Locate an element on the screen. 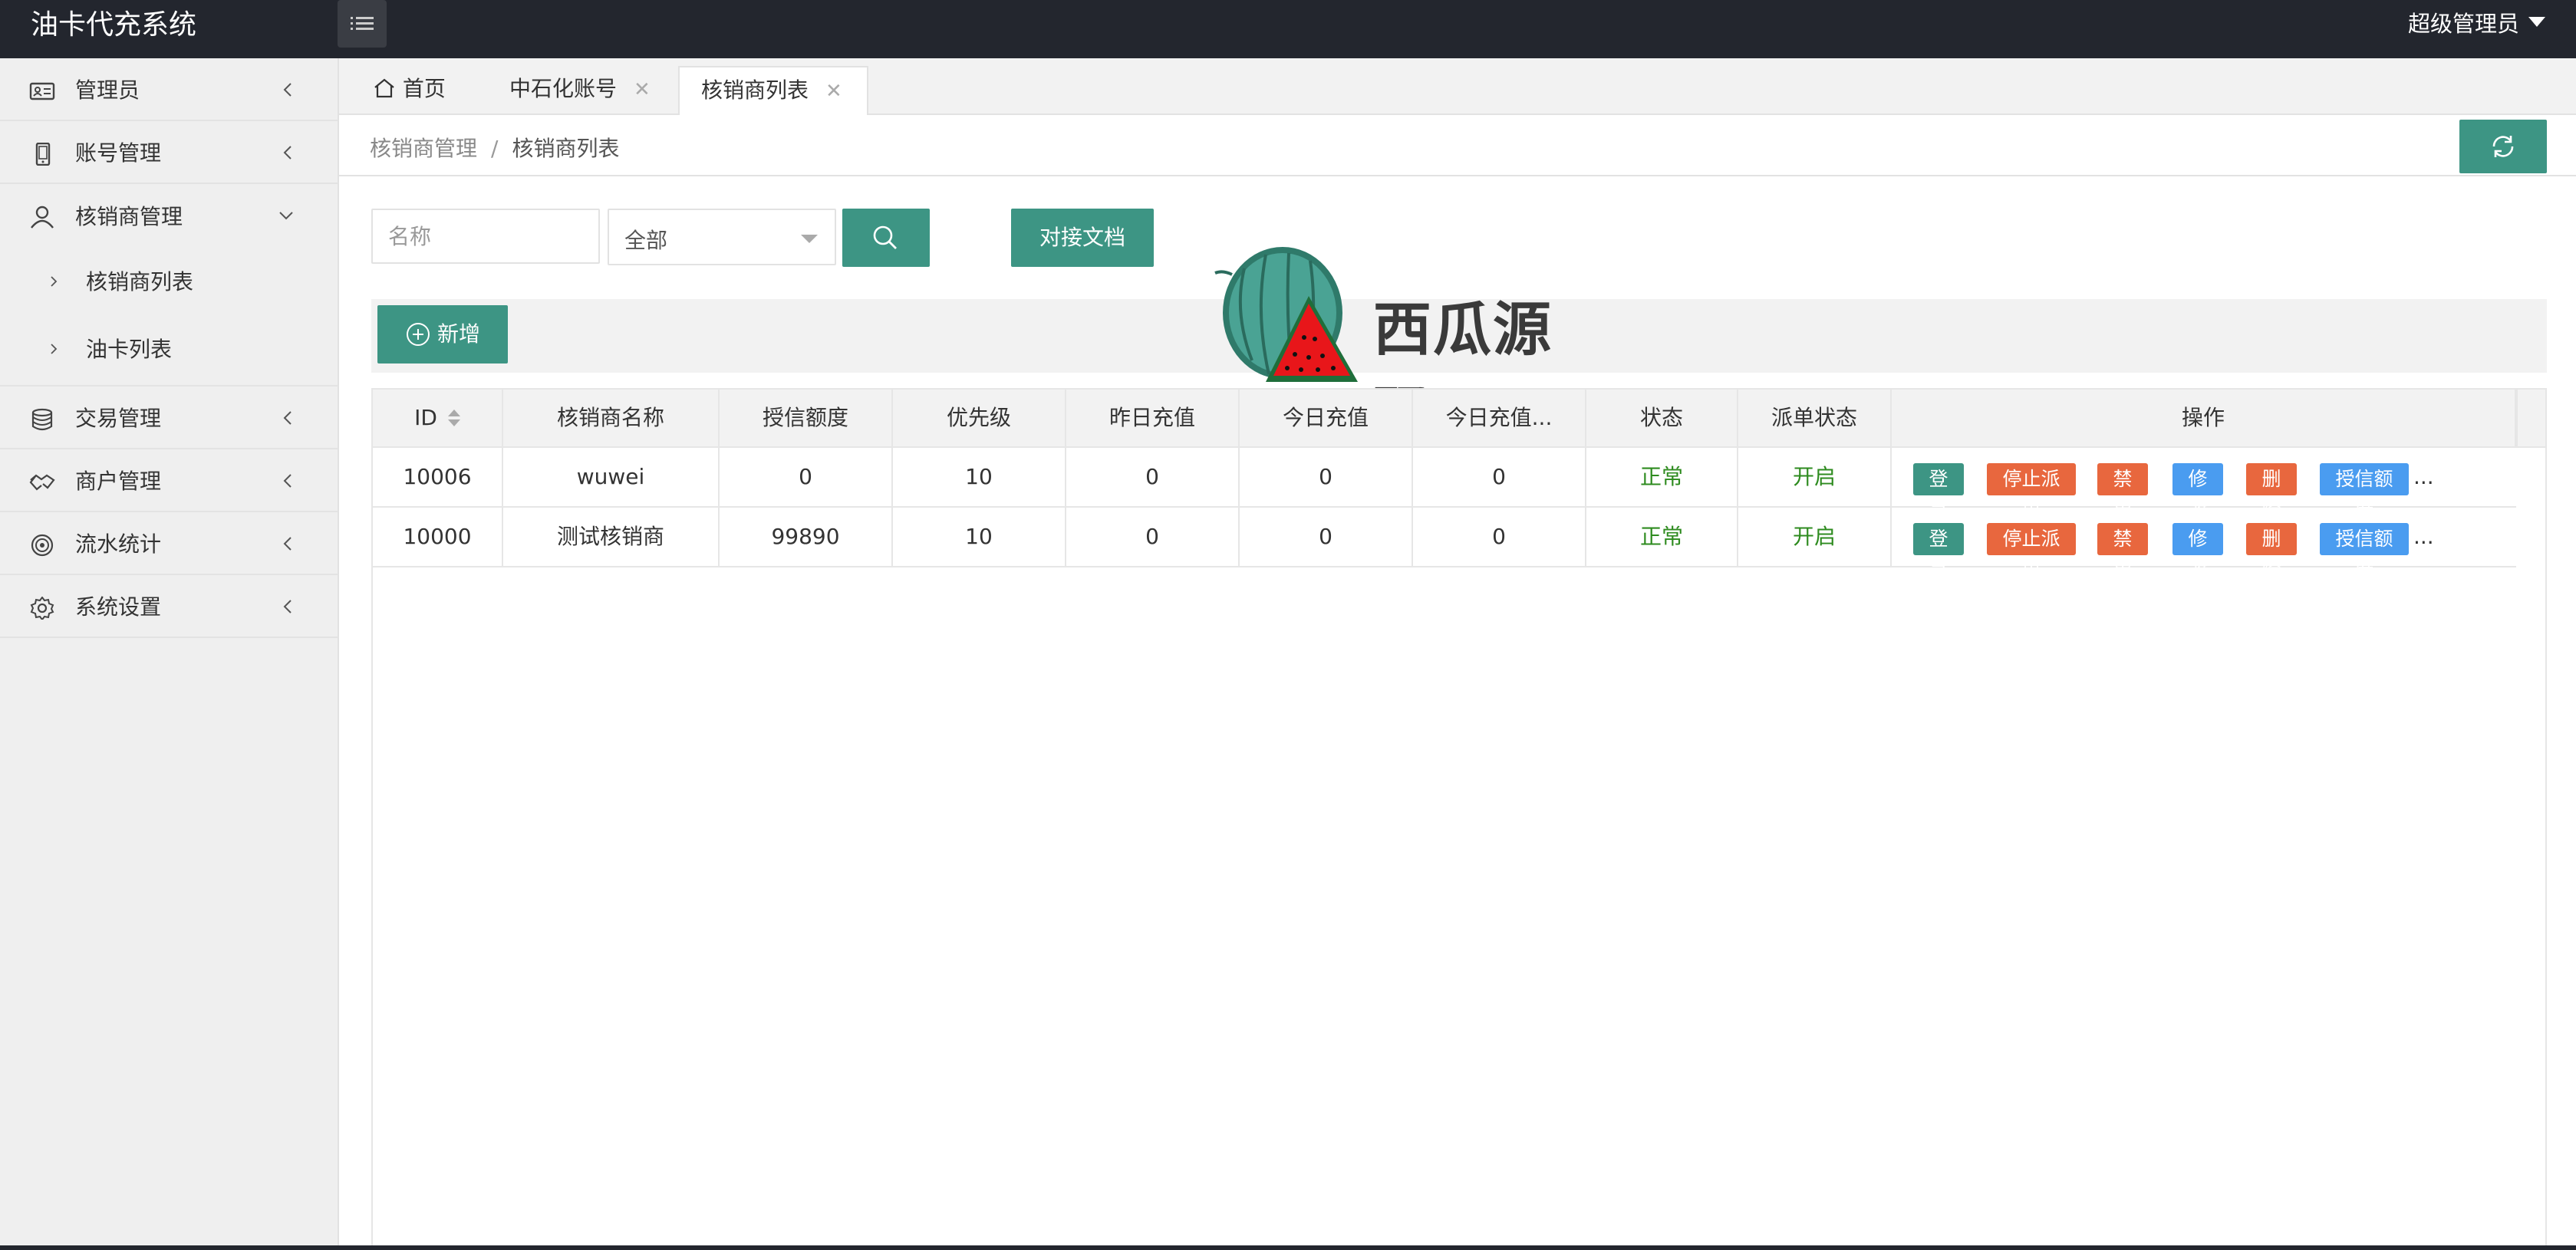  sidebar-item-merchants: 商户管理 is located at coordinates (169, 480).